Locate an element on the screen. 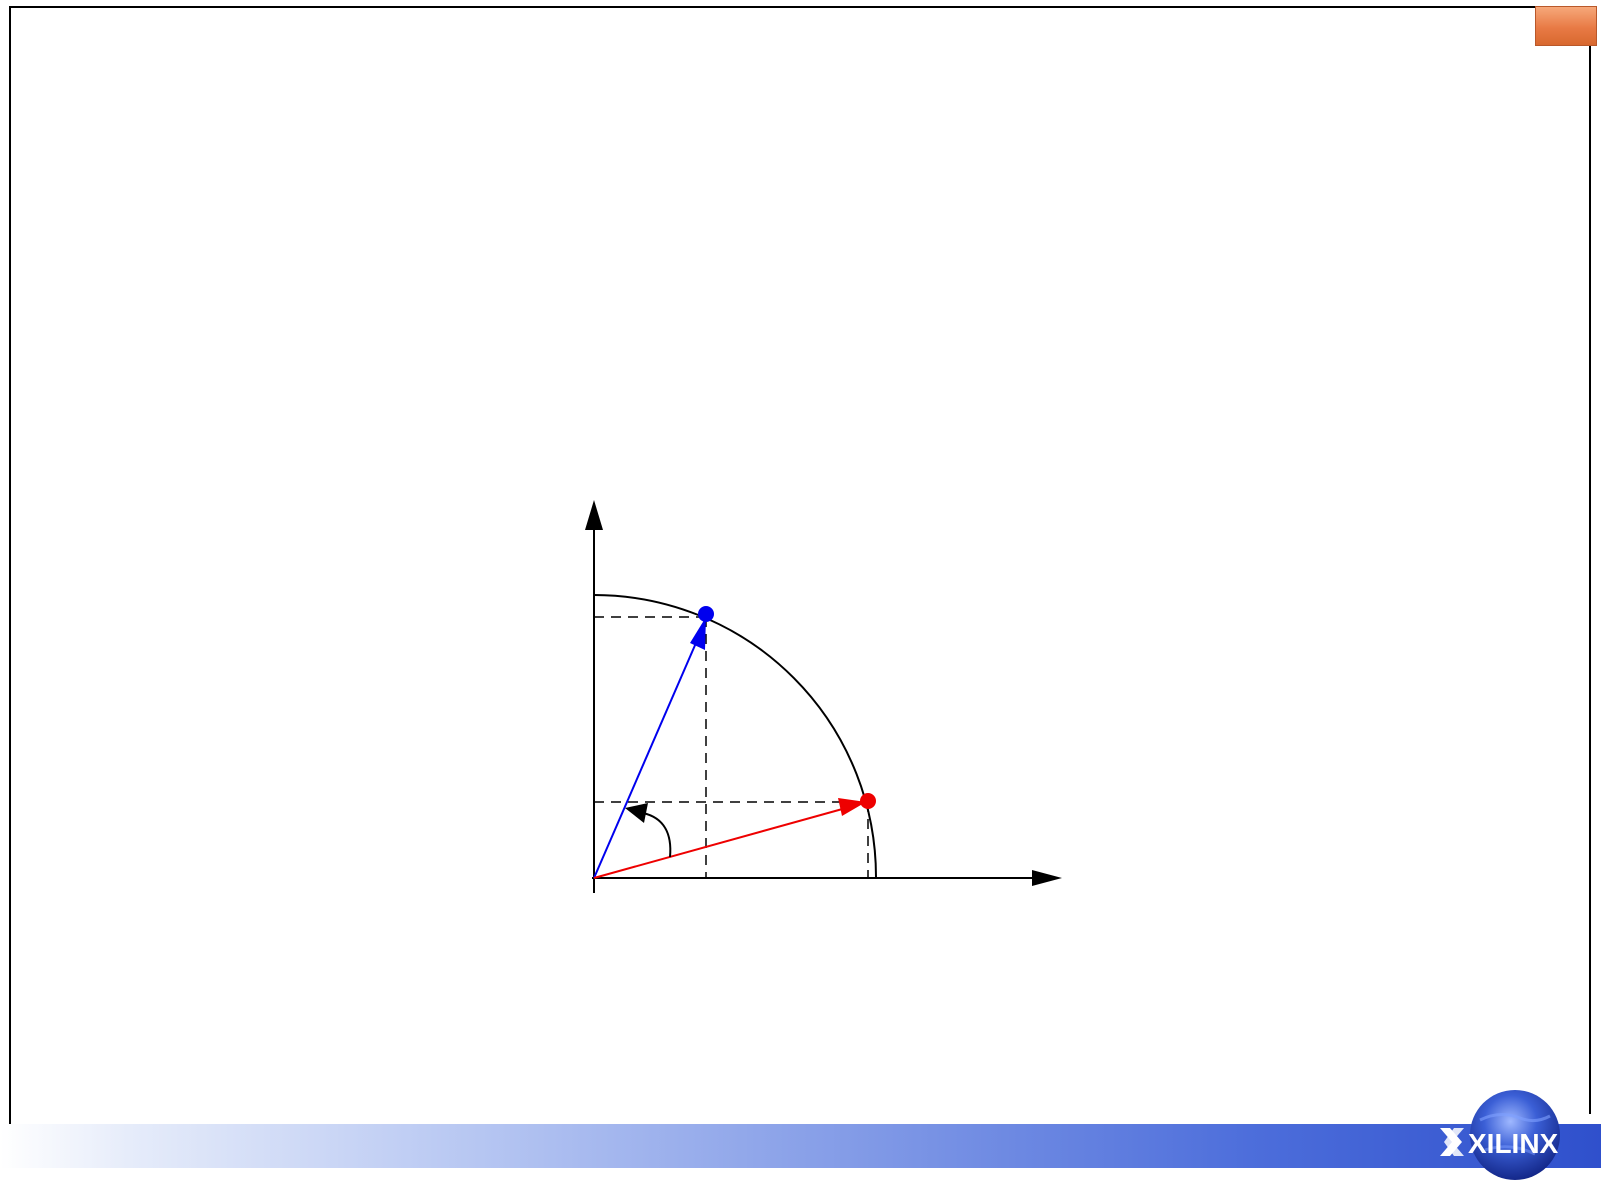 Image resolution: width=1601 pixels, height=1191 pixels. xilinx-mark-icon is located at coordinates (1452, 1142).